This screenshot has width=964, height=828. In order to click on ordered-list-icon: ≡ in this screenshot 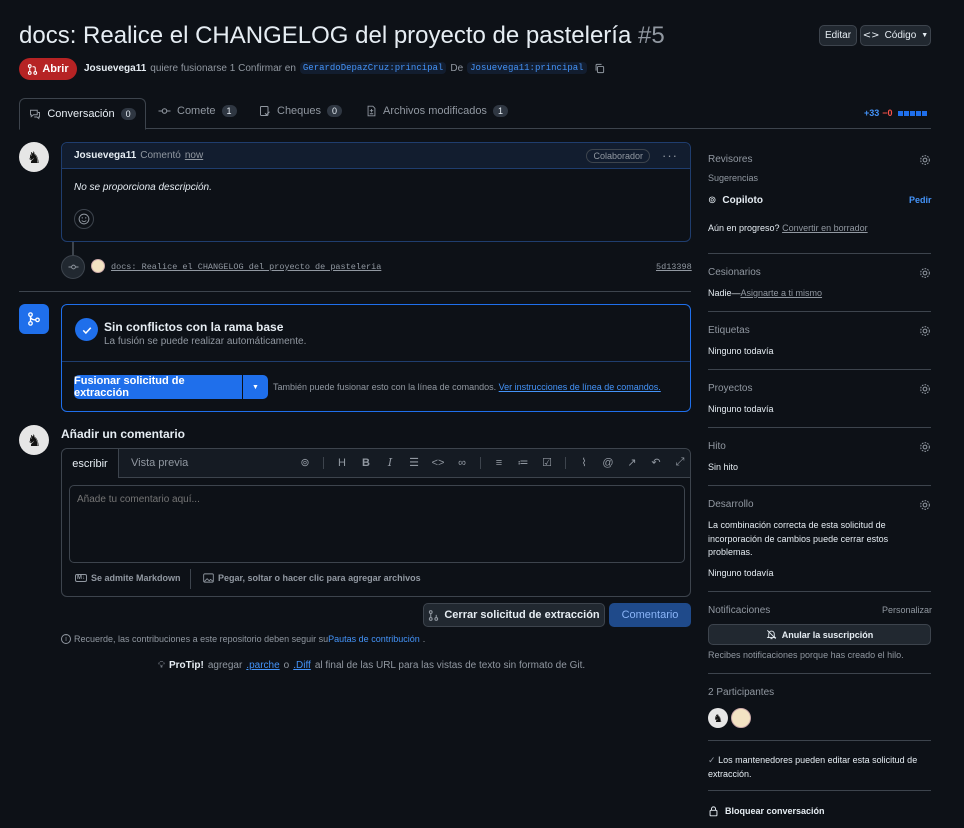, I will do `click(499, 463)`.